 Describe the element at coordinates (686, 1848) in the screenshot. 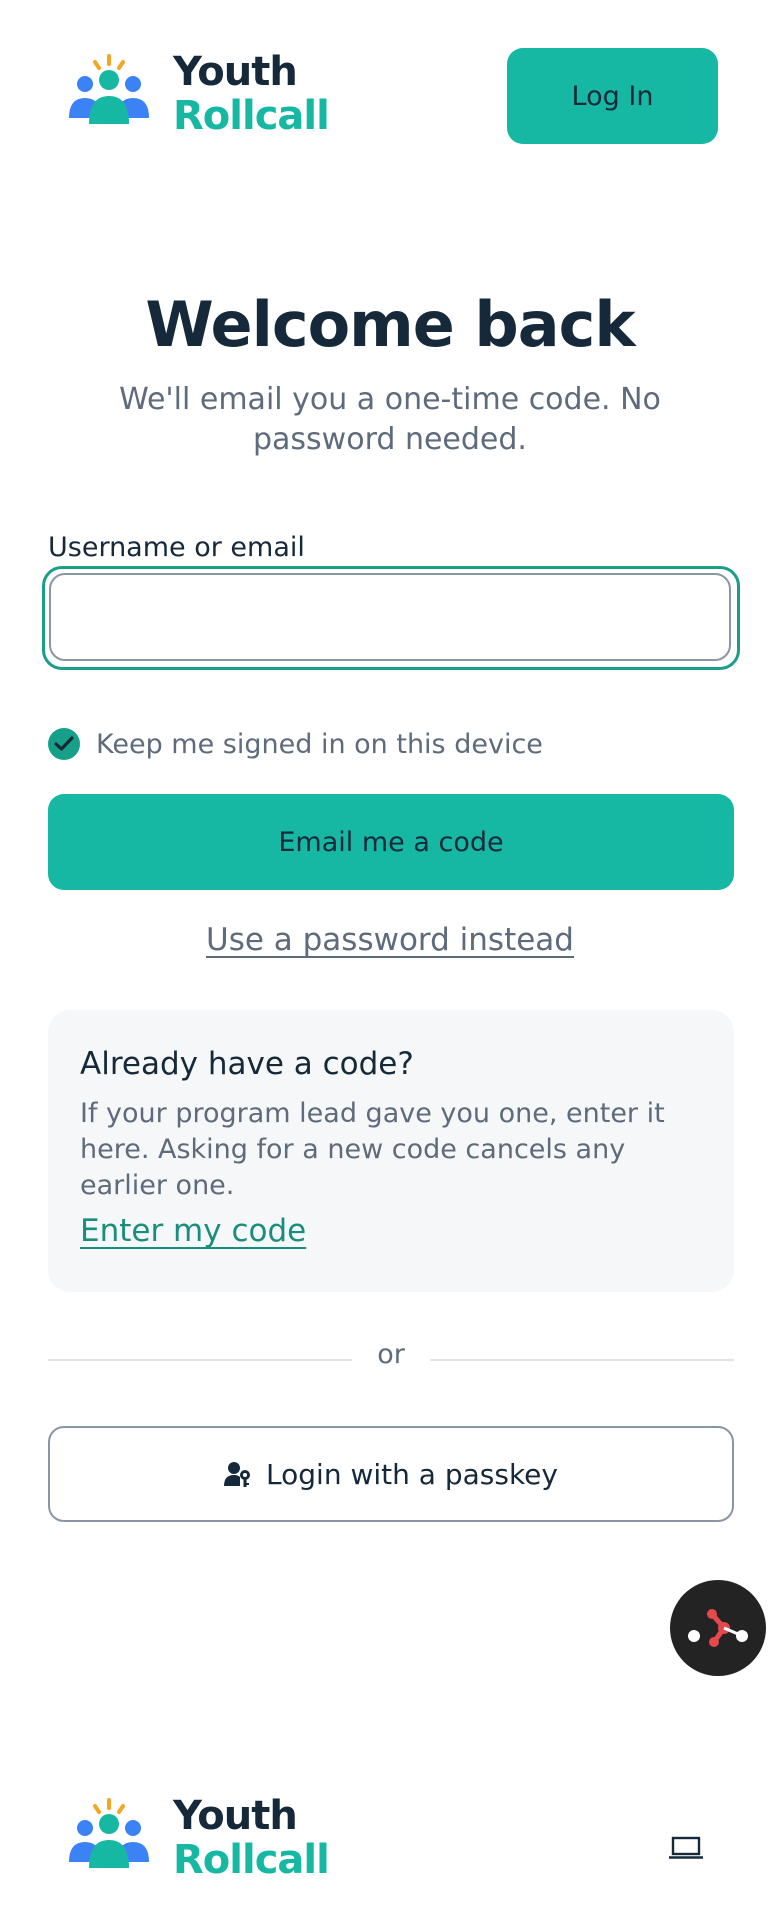

I see `laptop-icon` at that location.